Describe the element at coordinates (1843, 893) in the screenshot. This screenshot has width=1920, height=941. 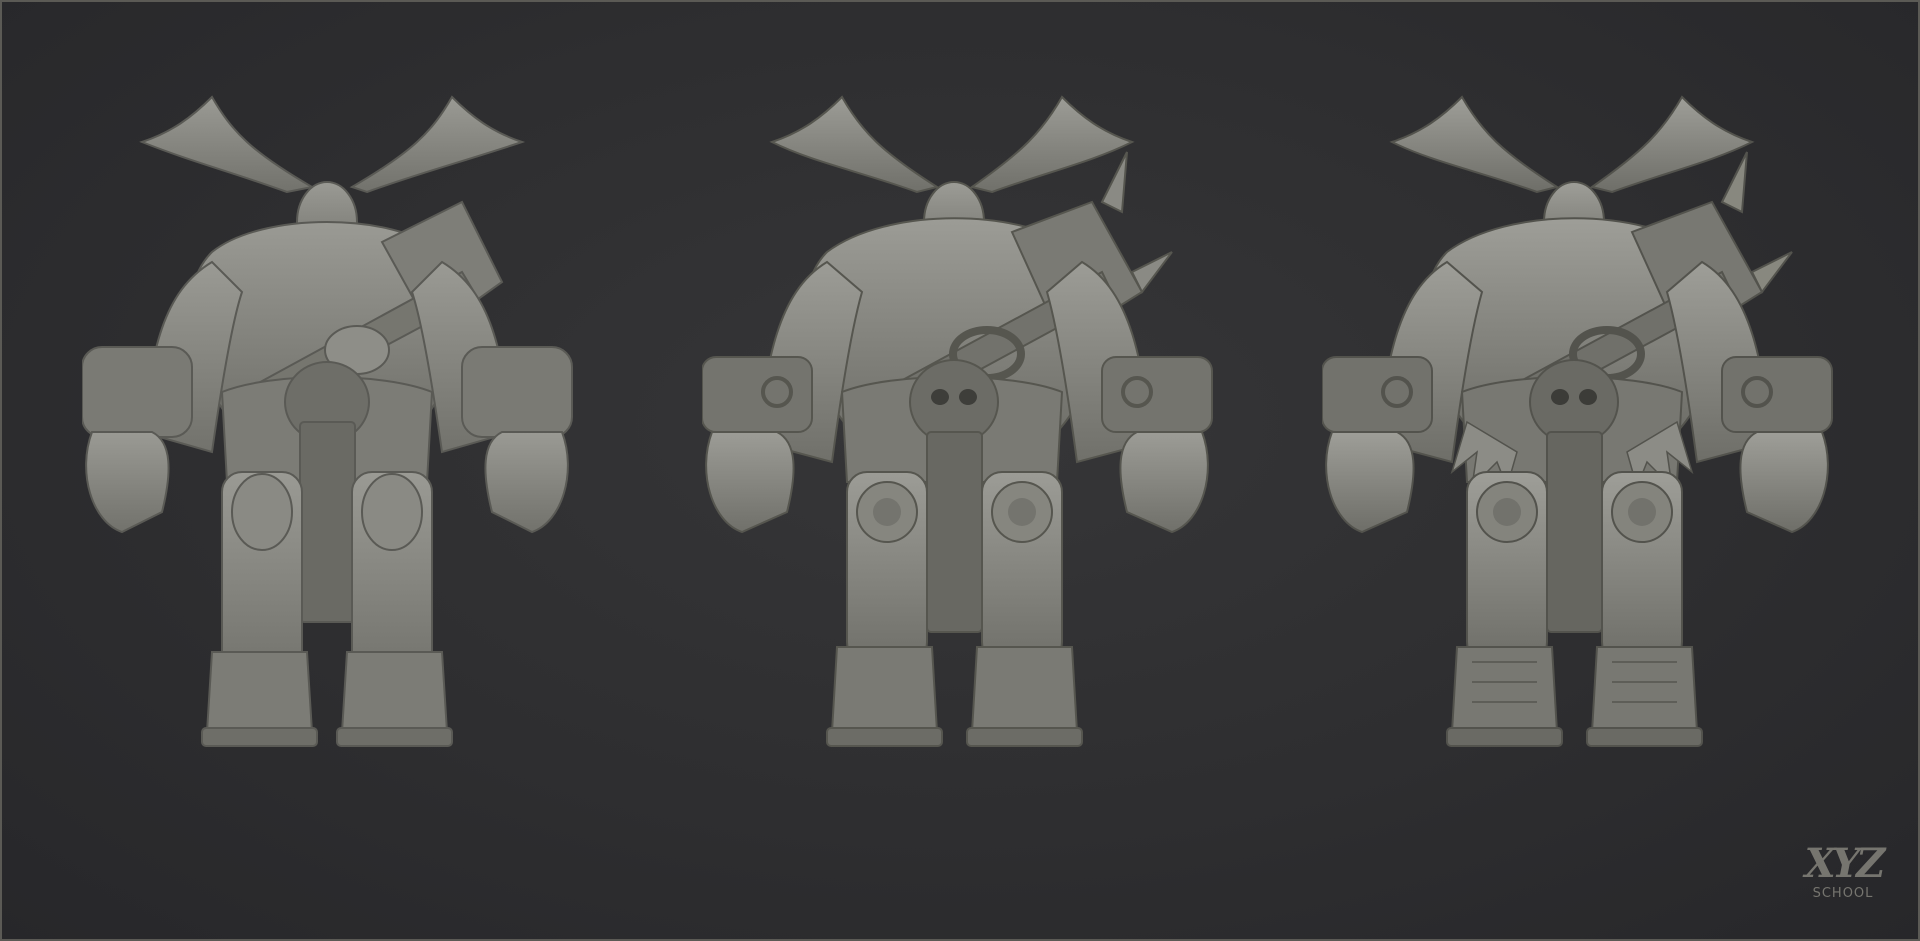
I see `watermark-sub: SCHOOL` at that location.